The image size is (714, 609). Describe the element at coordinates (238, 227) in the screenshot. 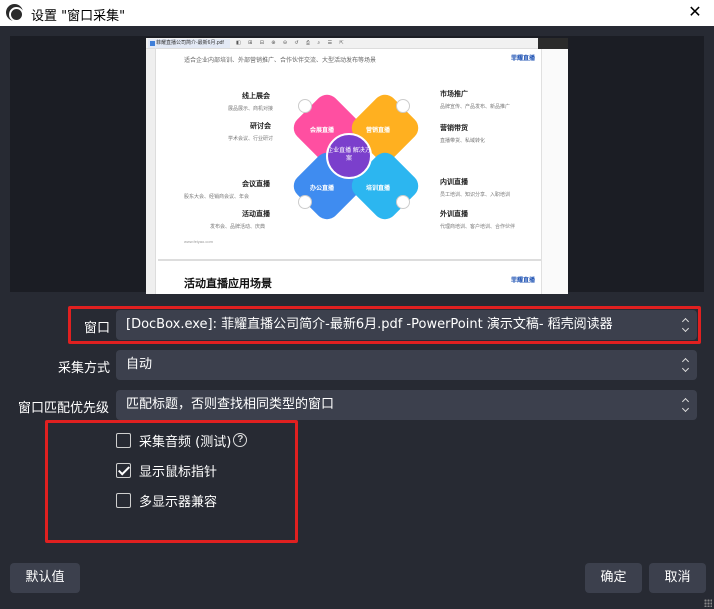

I see `preview-text: 发布会、品牌活动、庆典` at that location.